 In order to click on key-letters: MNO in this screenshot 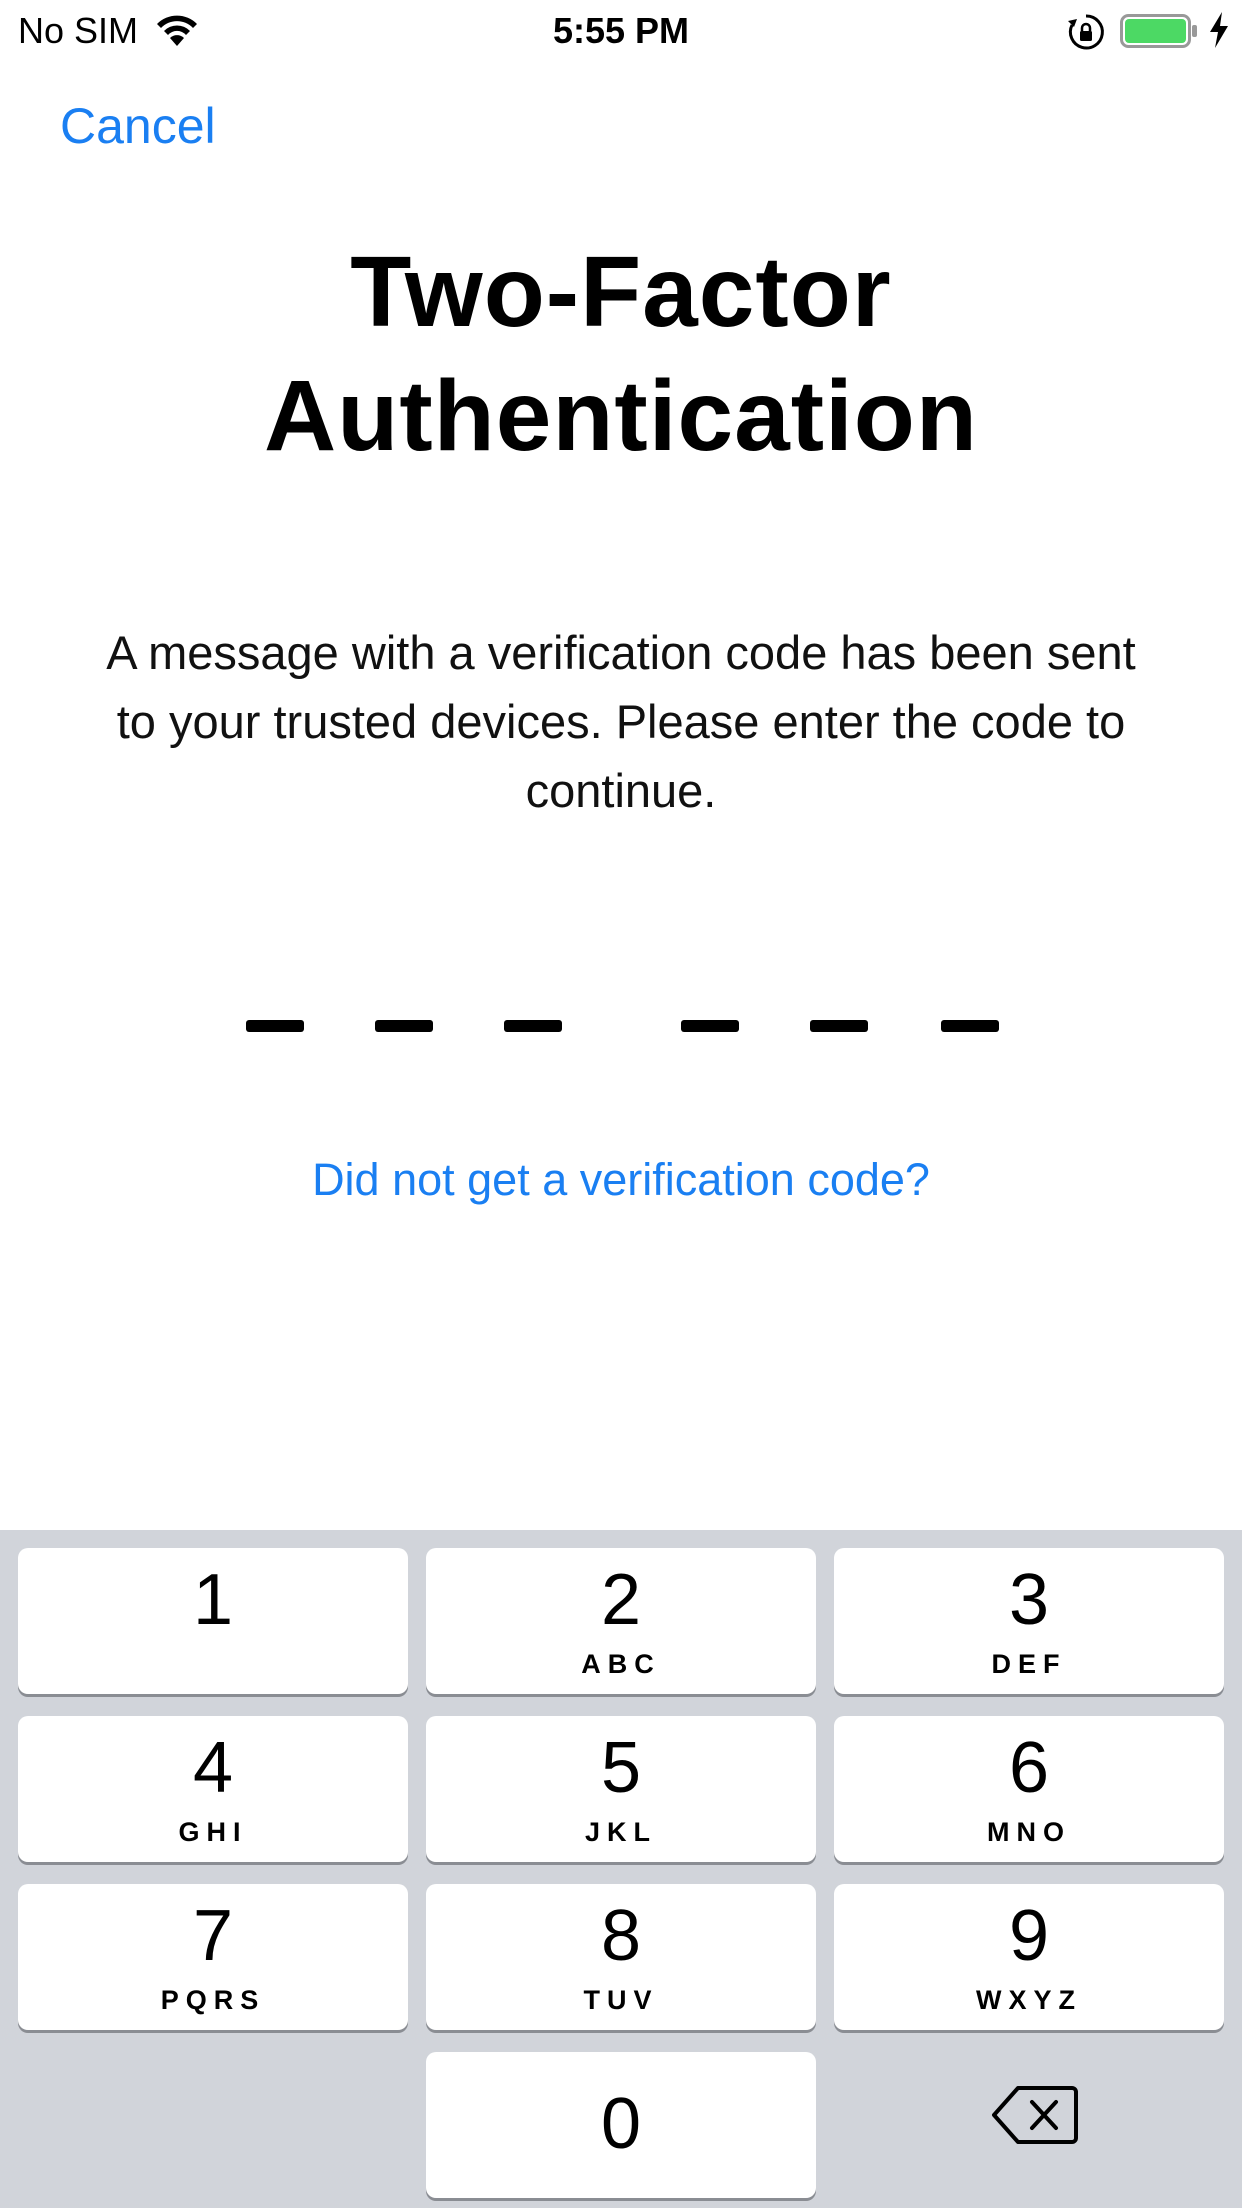, I will do `click(1029, 1832)`.